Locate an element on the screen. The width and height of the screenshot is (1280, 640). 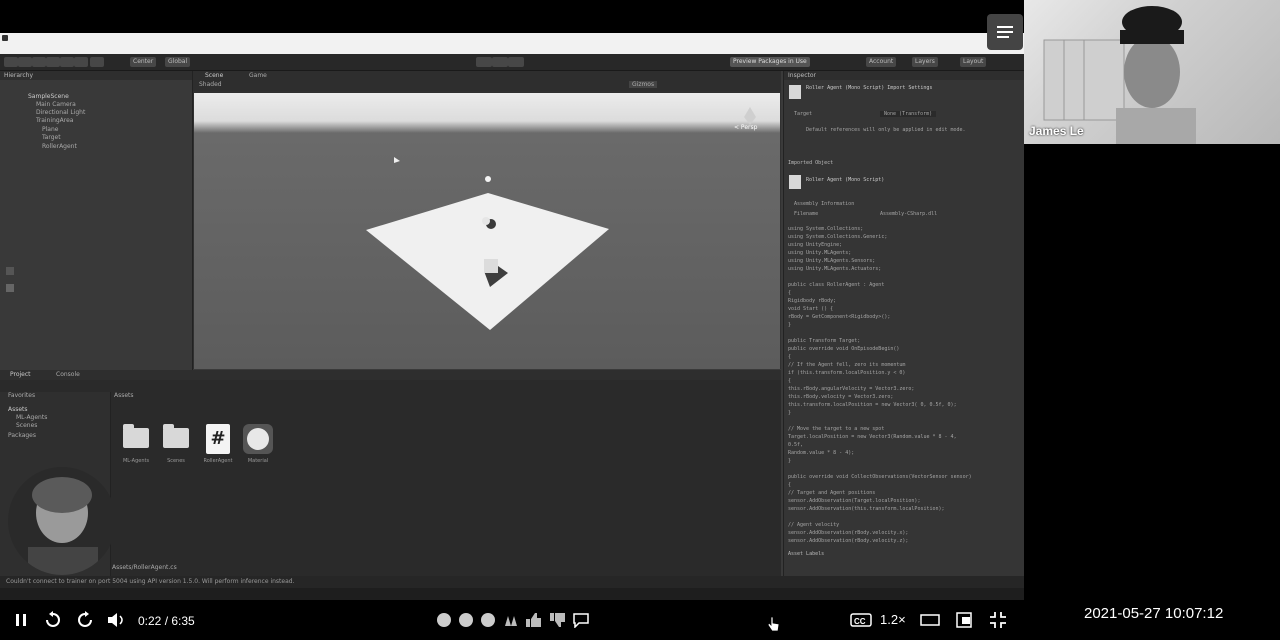
material-icon is located at coordinates (258, 439).